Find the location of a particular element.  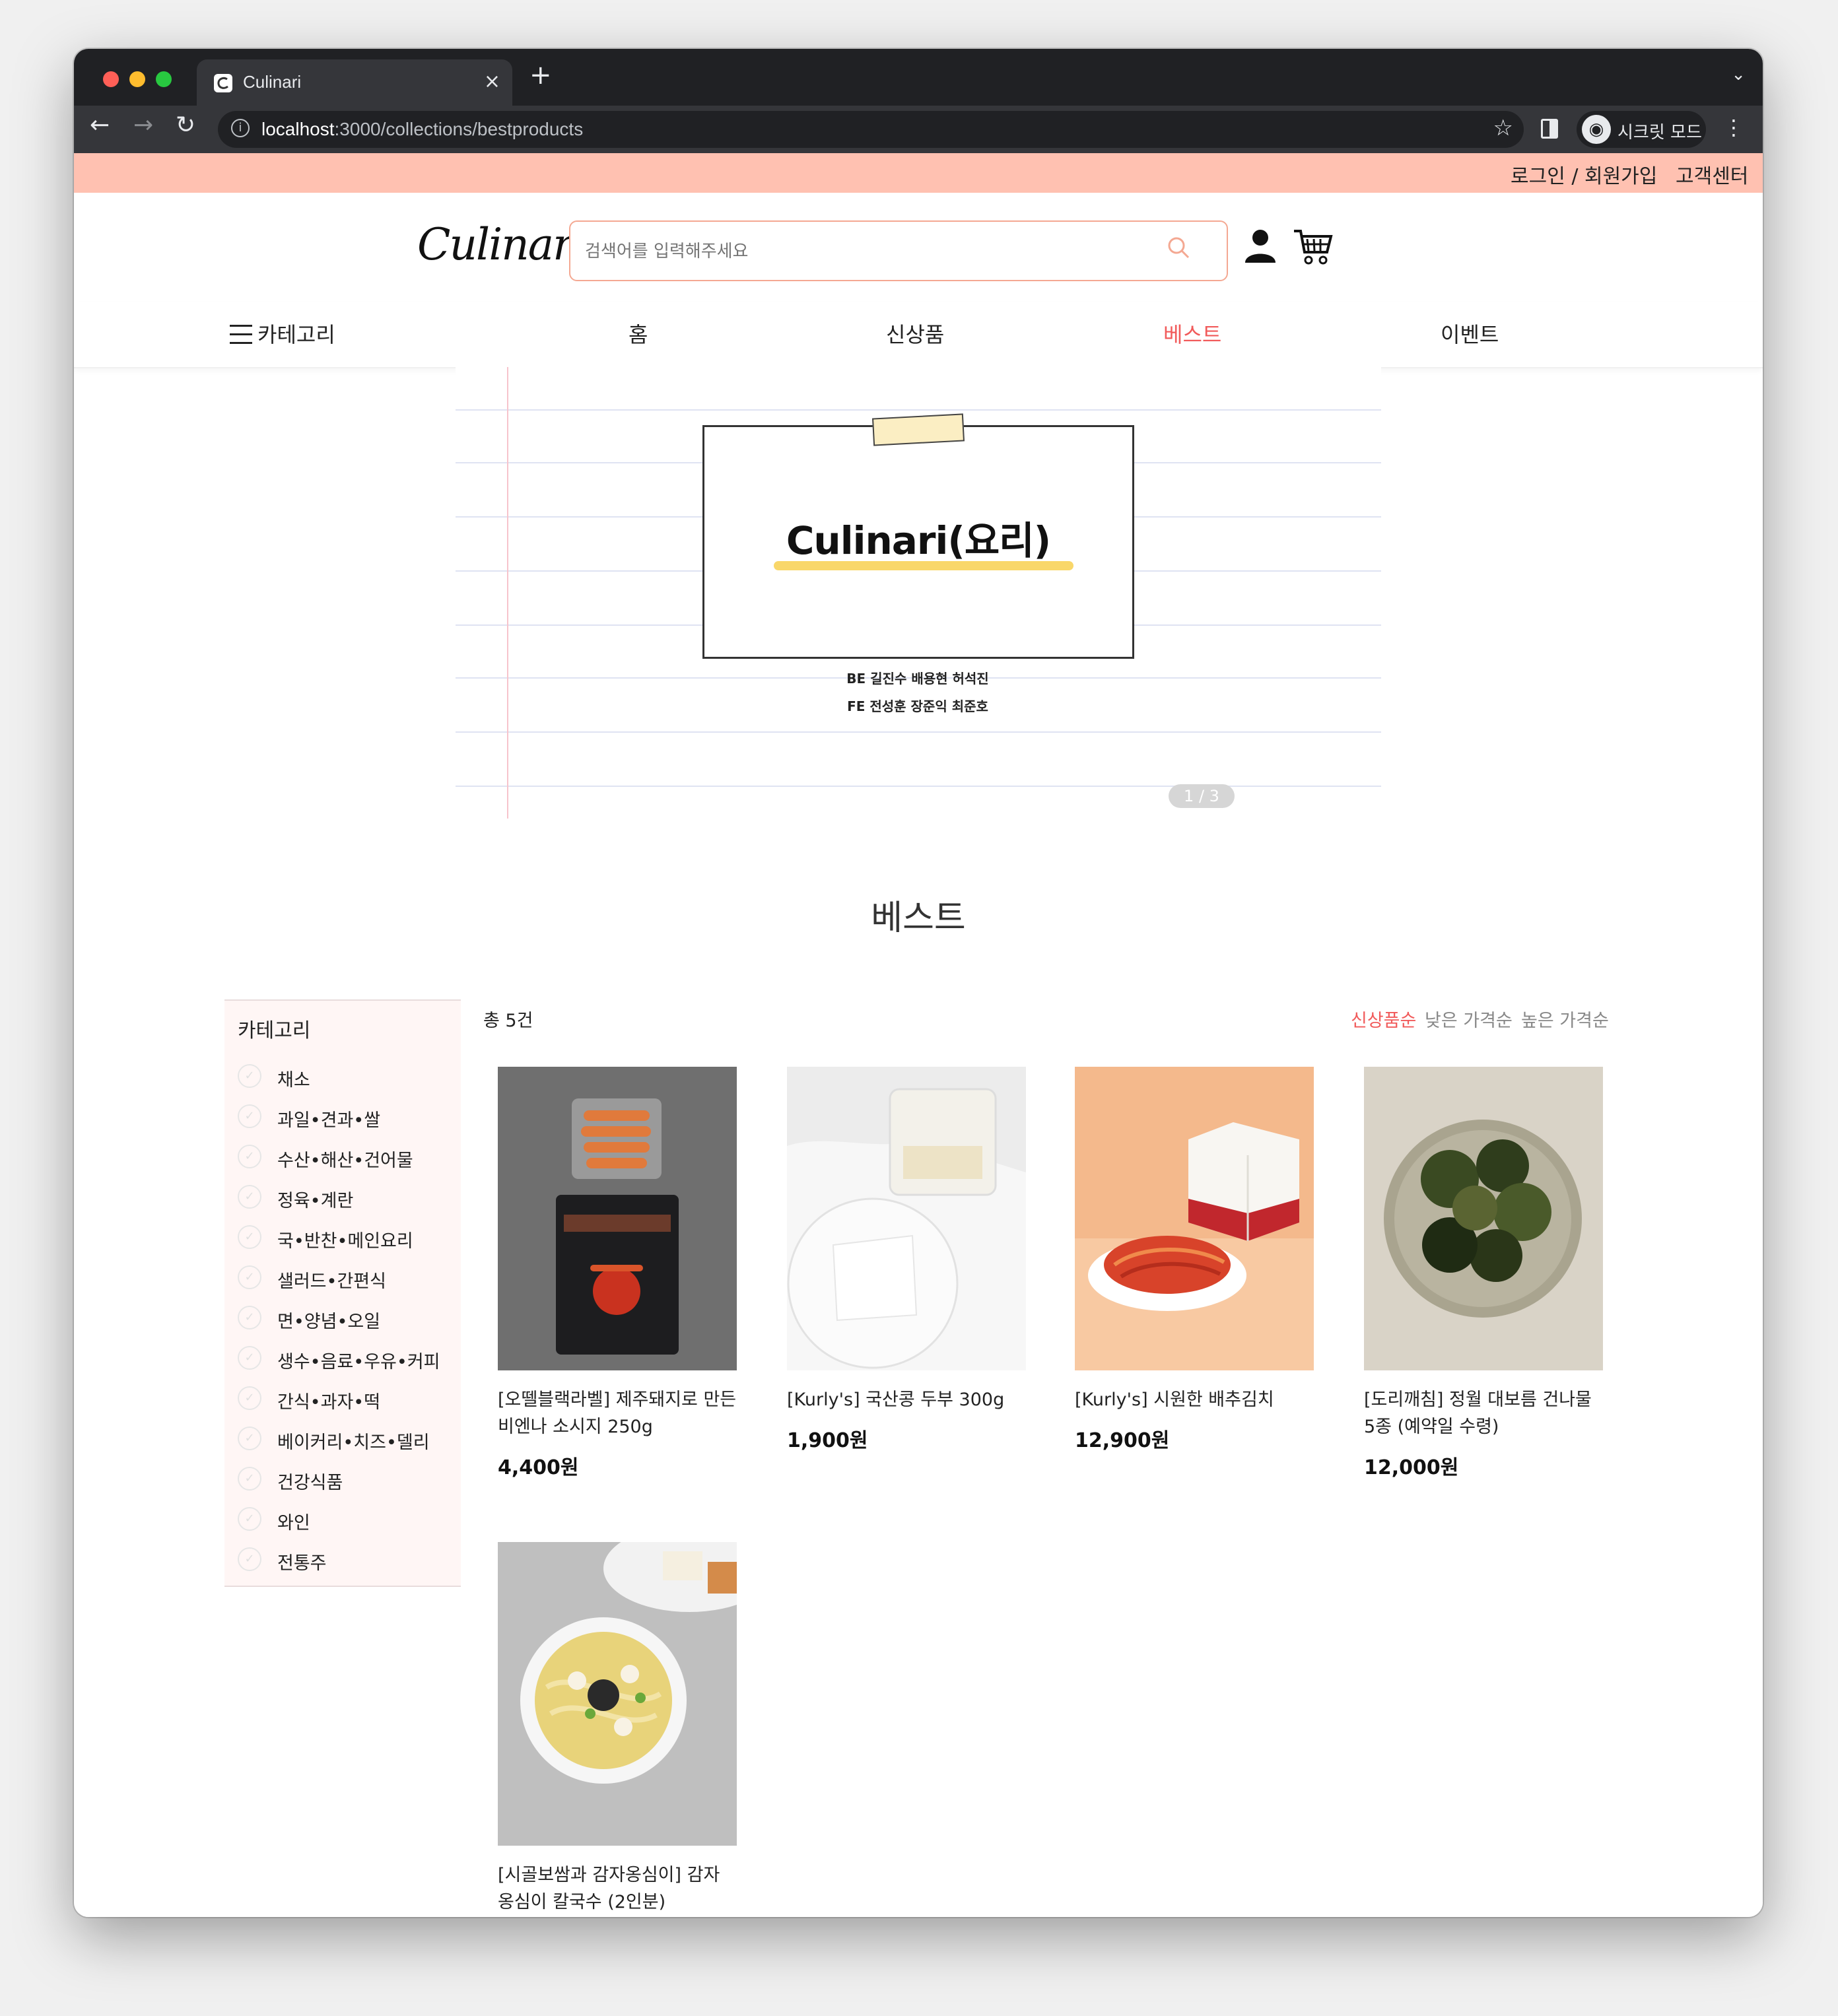

nav-new: 신상품 is located at coordinates (915, 333).